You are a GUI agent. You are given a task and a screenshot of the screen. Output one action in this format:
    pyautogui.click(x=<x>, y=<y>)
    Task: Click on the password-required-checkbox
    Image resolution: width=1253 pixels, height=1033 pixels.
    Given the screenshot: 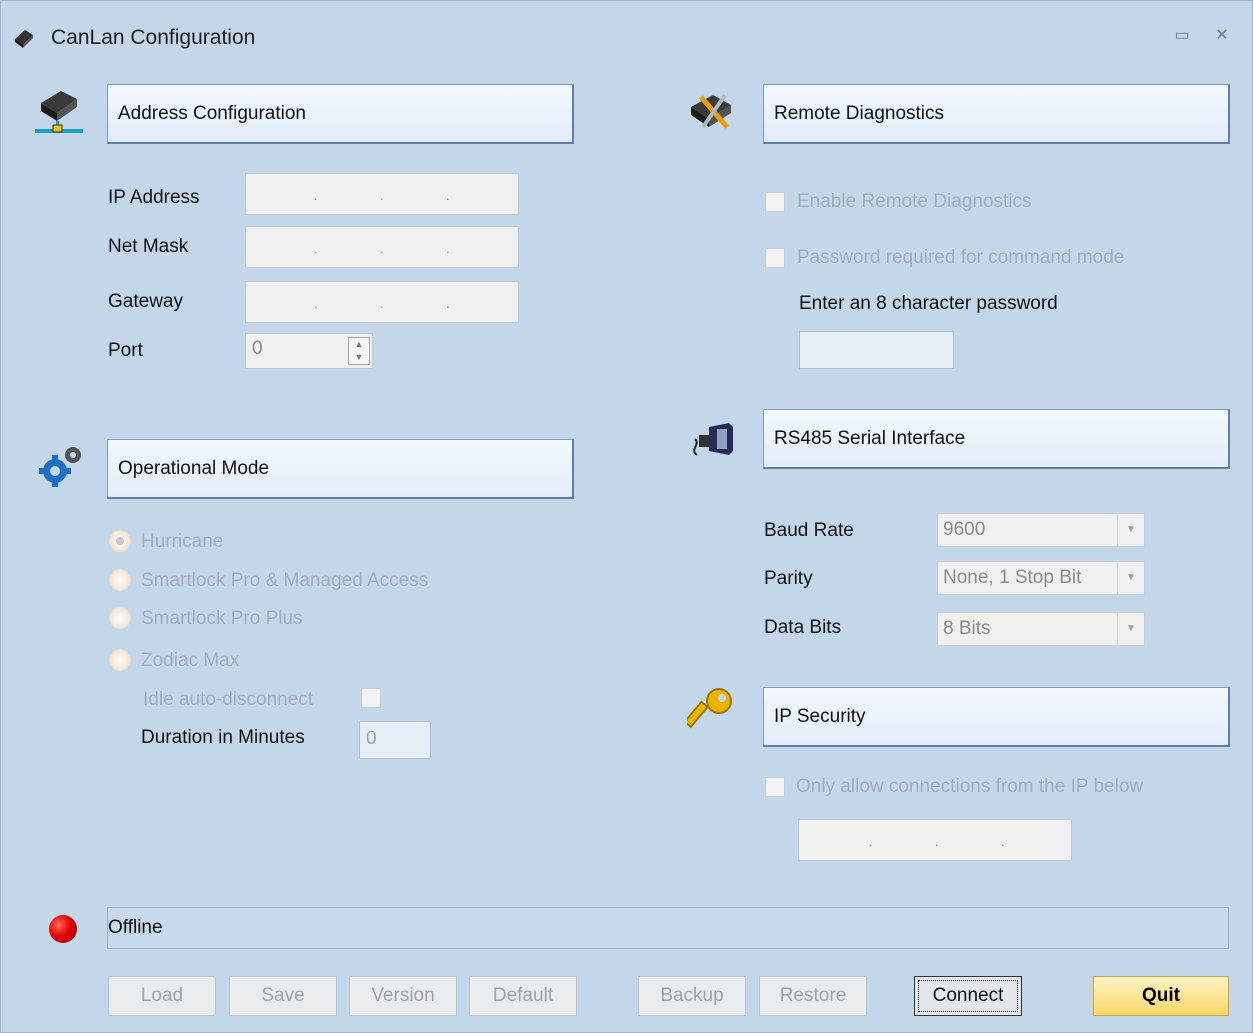 What is the action you would take?
    pyautogui.click(x=775, y=258)
    